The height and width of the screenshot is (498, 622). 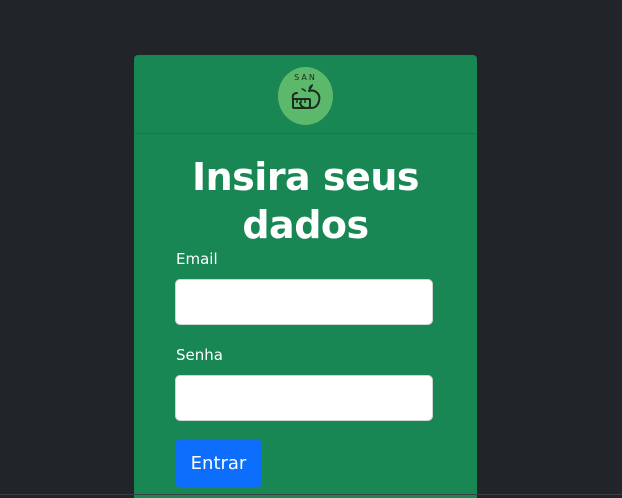 I want to click on apple-measuring-tape-icon, so click(x=306, y=96).